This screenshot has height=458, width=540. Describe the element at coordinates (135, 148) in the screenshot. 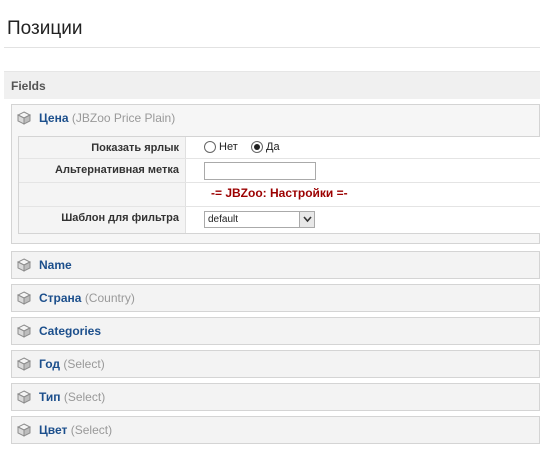

I see `show-label-label: Показать ярлык` at that location.